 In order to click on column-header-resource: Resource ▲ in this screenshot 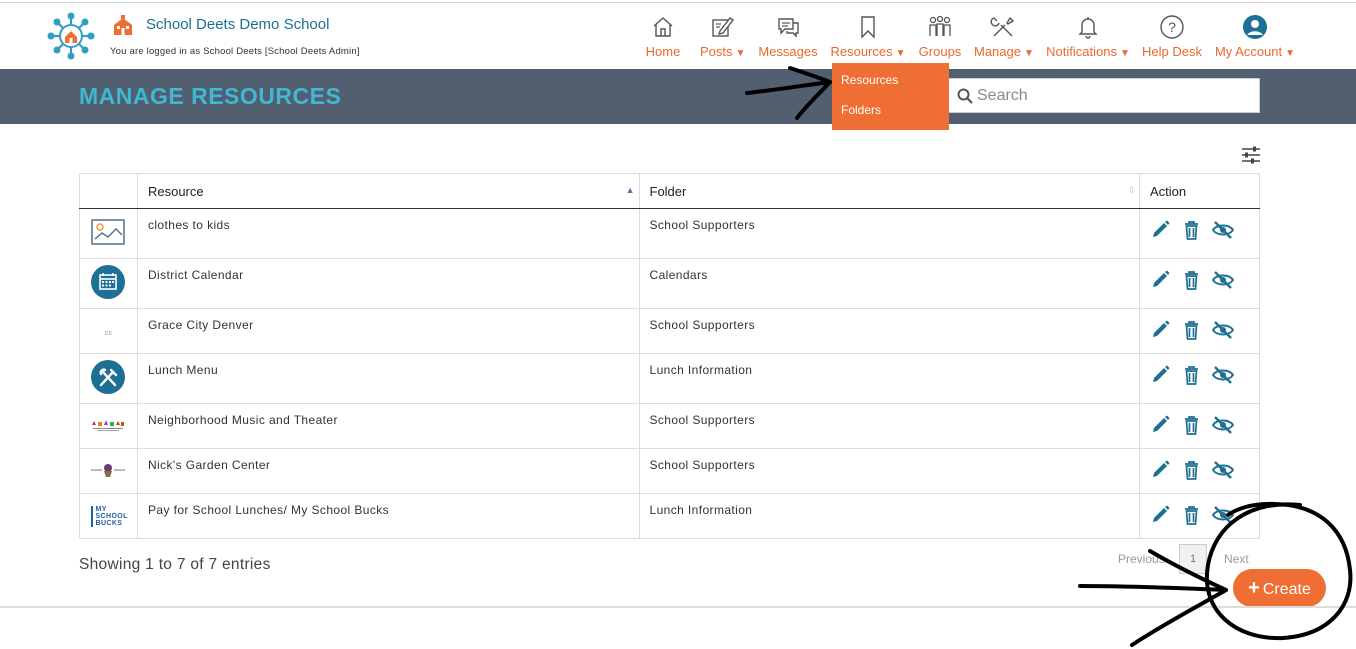, I will do `click(388, 191)`.